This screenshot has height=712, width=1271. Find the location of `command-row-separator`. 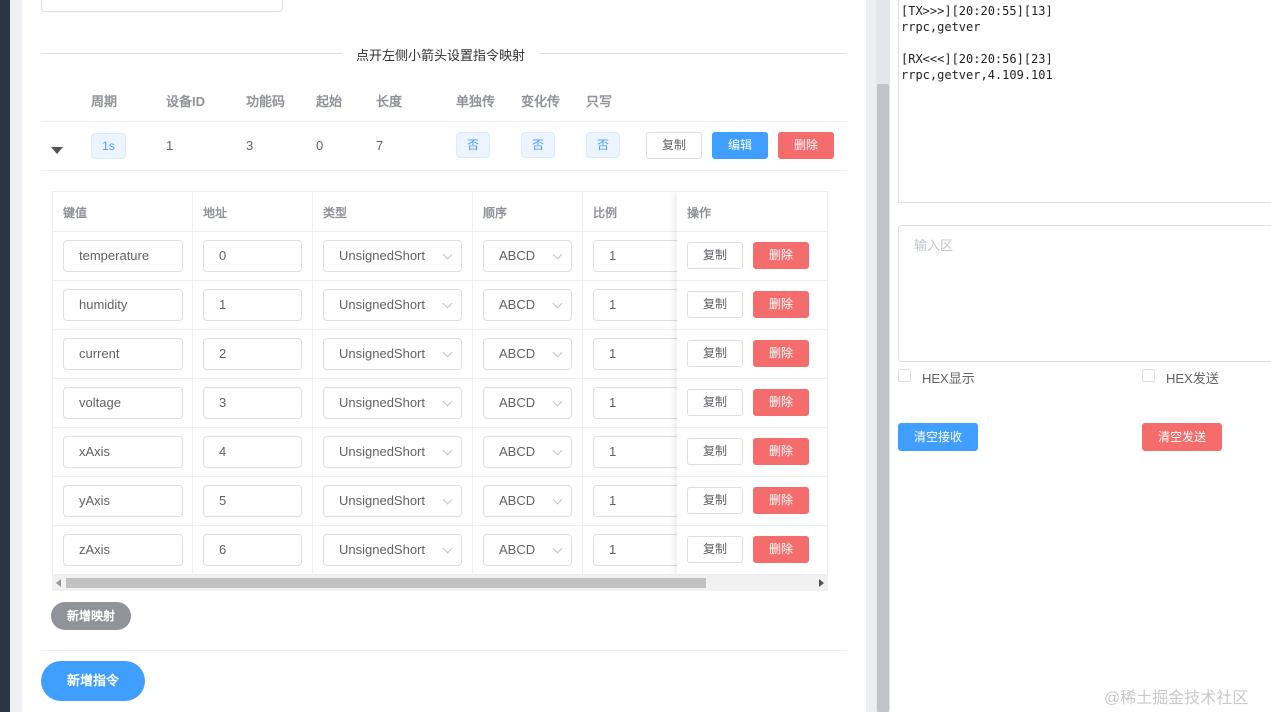

command-row-separator is located at coordinates (444, 170).